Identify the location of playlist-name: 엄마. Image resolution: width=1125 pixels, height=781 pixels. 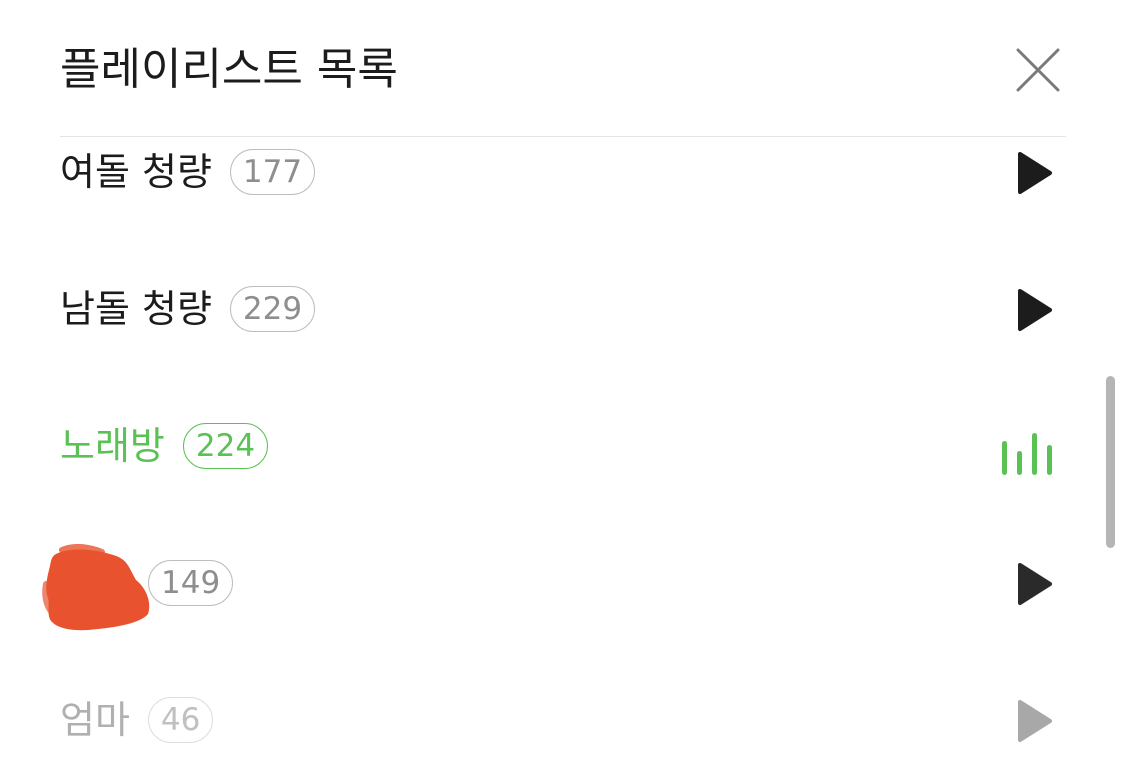
(95, 720).